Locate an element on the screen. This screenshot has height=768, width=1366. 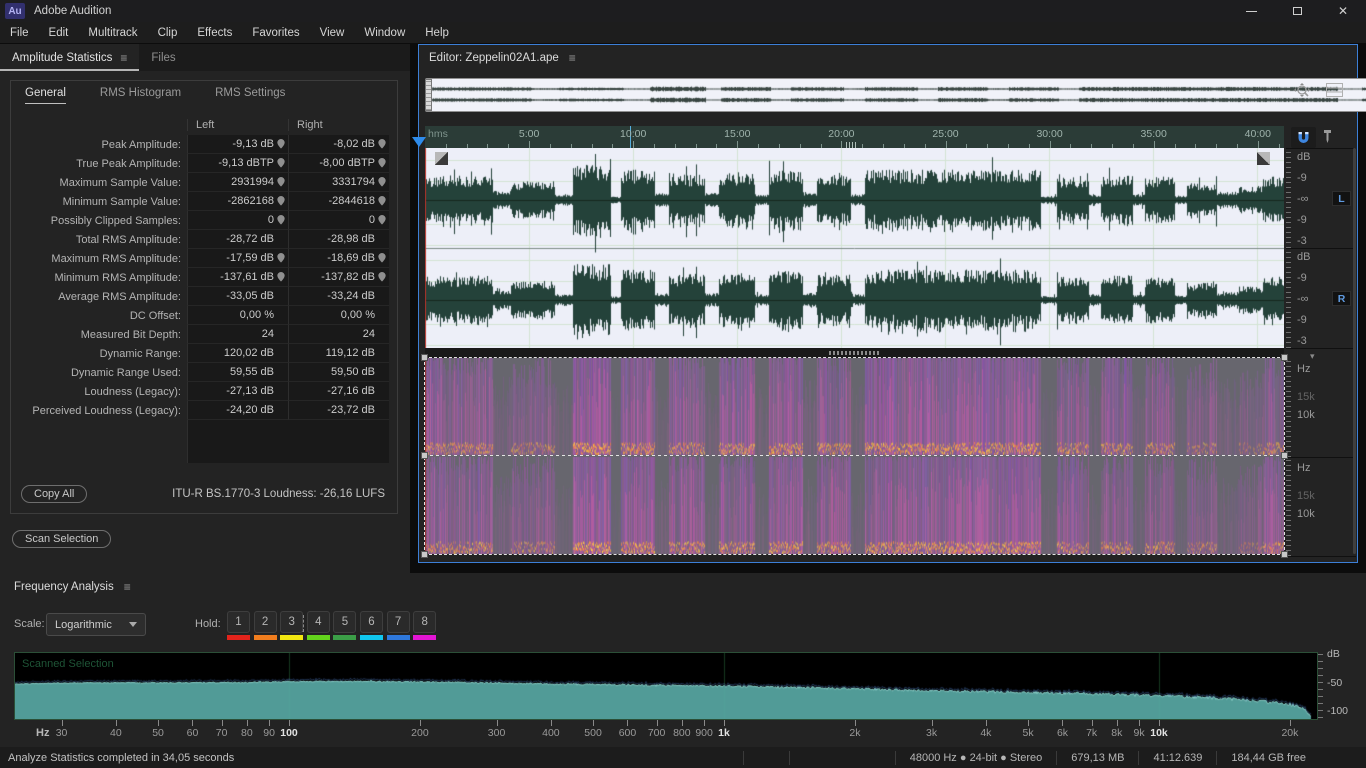
hold-button-4: 4 is located at coordinates (318, 622).